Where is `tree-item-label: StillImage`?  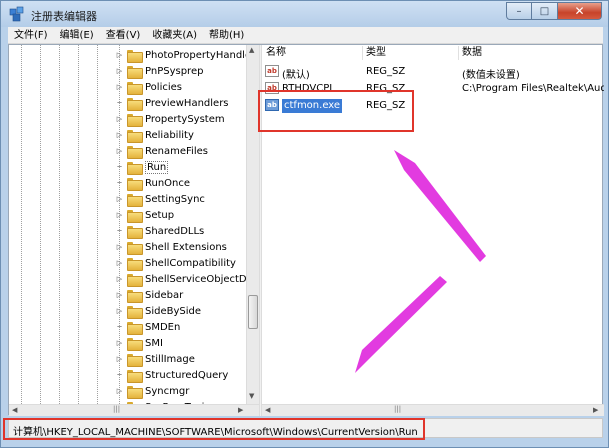
tree-item-label: StillImage is located at coordinates (170, 359).